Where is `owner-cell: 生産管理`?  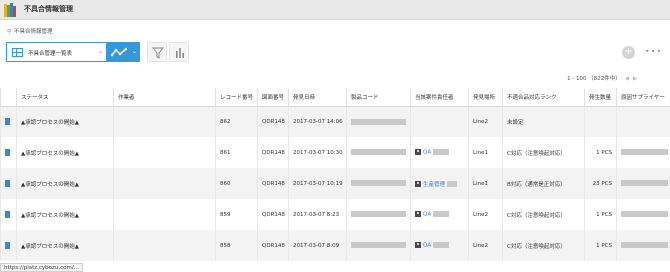 owner-cell: 生産管理 is located at coordinates (439, 183).